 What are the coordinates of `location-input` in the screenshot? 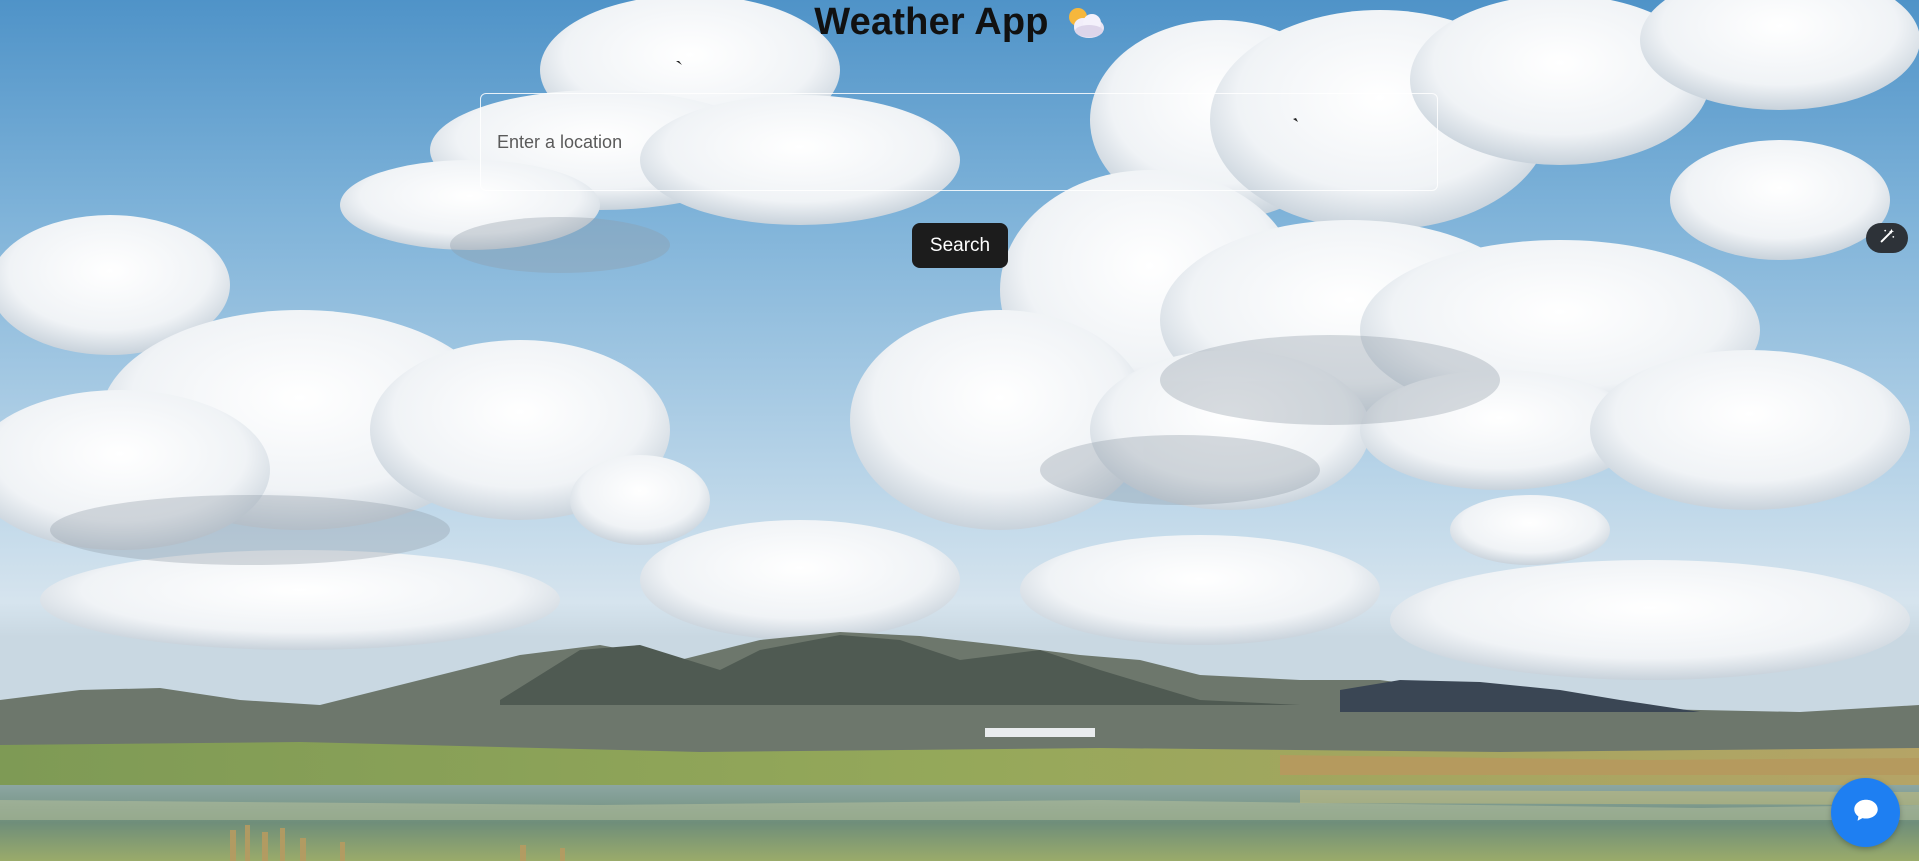 It's located at (959, 142).